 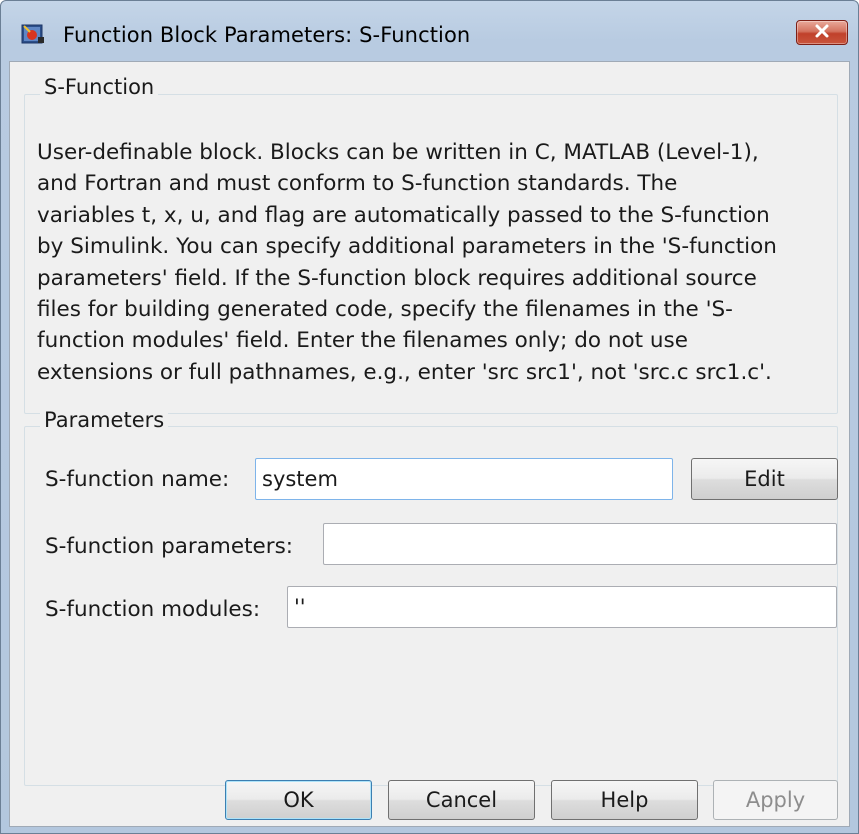 What do you see at coordinates (464, 479) in the screenshot?
I see `s-function-name-input` at bounding box center [464, 479].